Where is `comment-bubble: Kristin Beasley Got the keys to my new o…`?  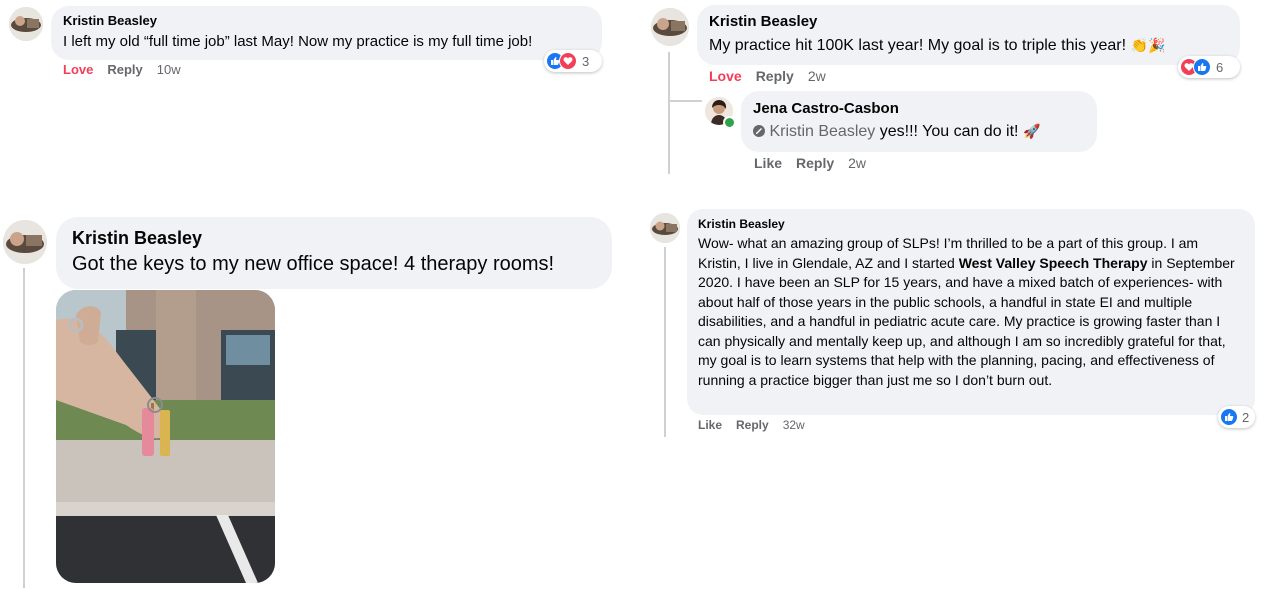
comment-bubble: Kristin Beasley Got the keys to my new o… is located at coordinates (334, 253).